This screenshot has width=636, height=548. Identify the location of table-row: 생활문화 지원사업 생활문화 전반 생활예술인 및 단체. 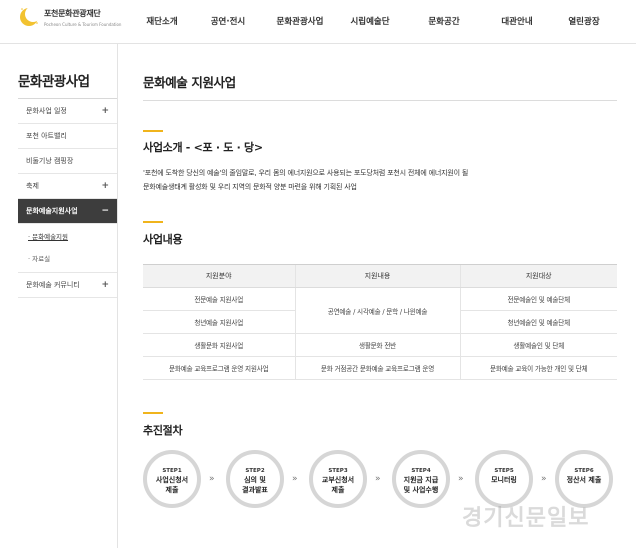
(380, 345).